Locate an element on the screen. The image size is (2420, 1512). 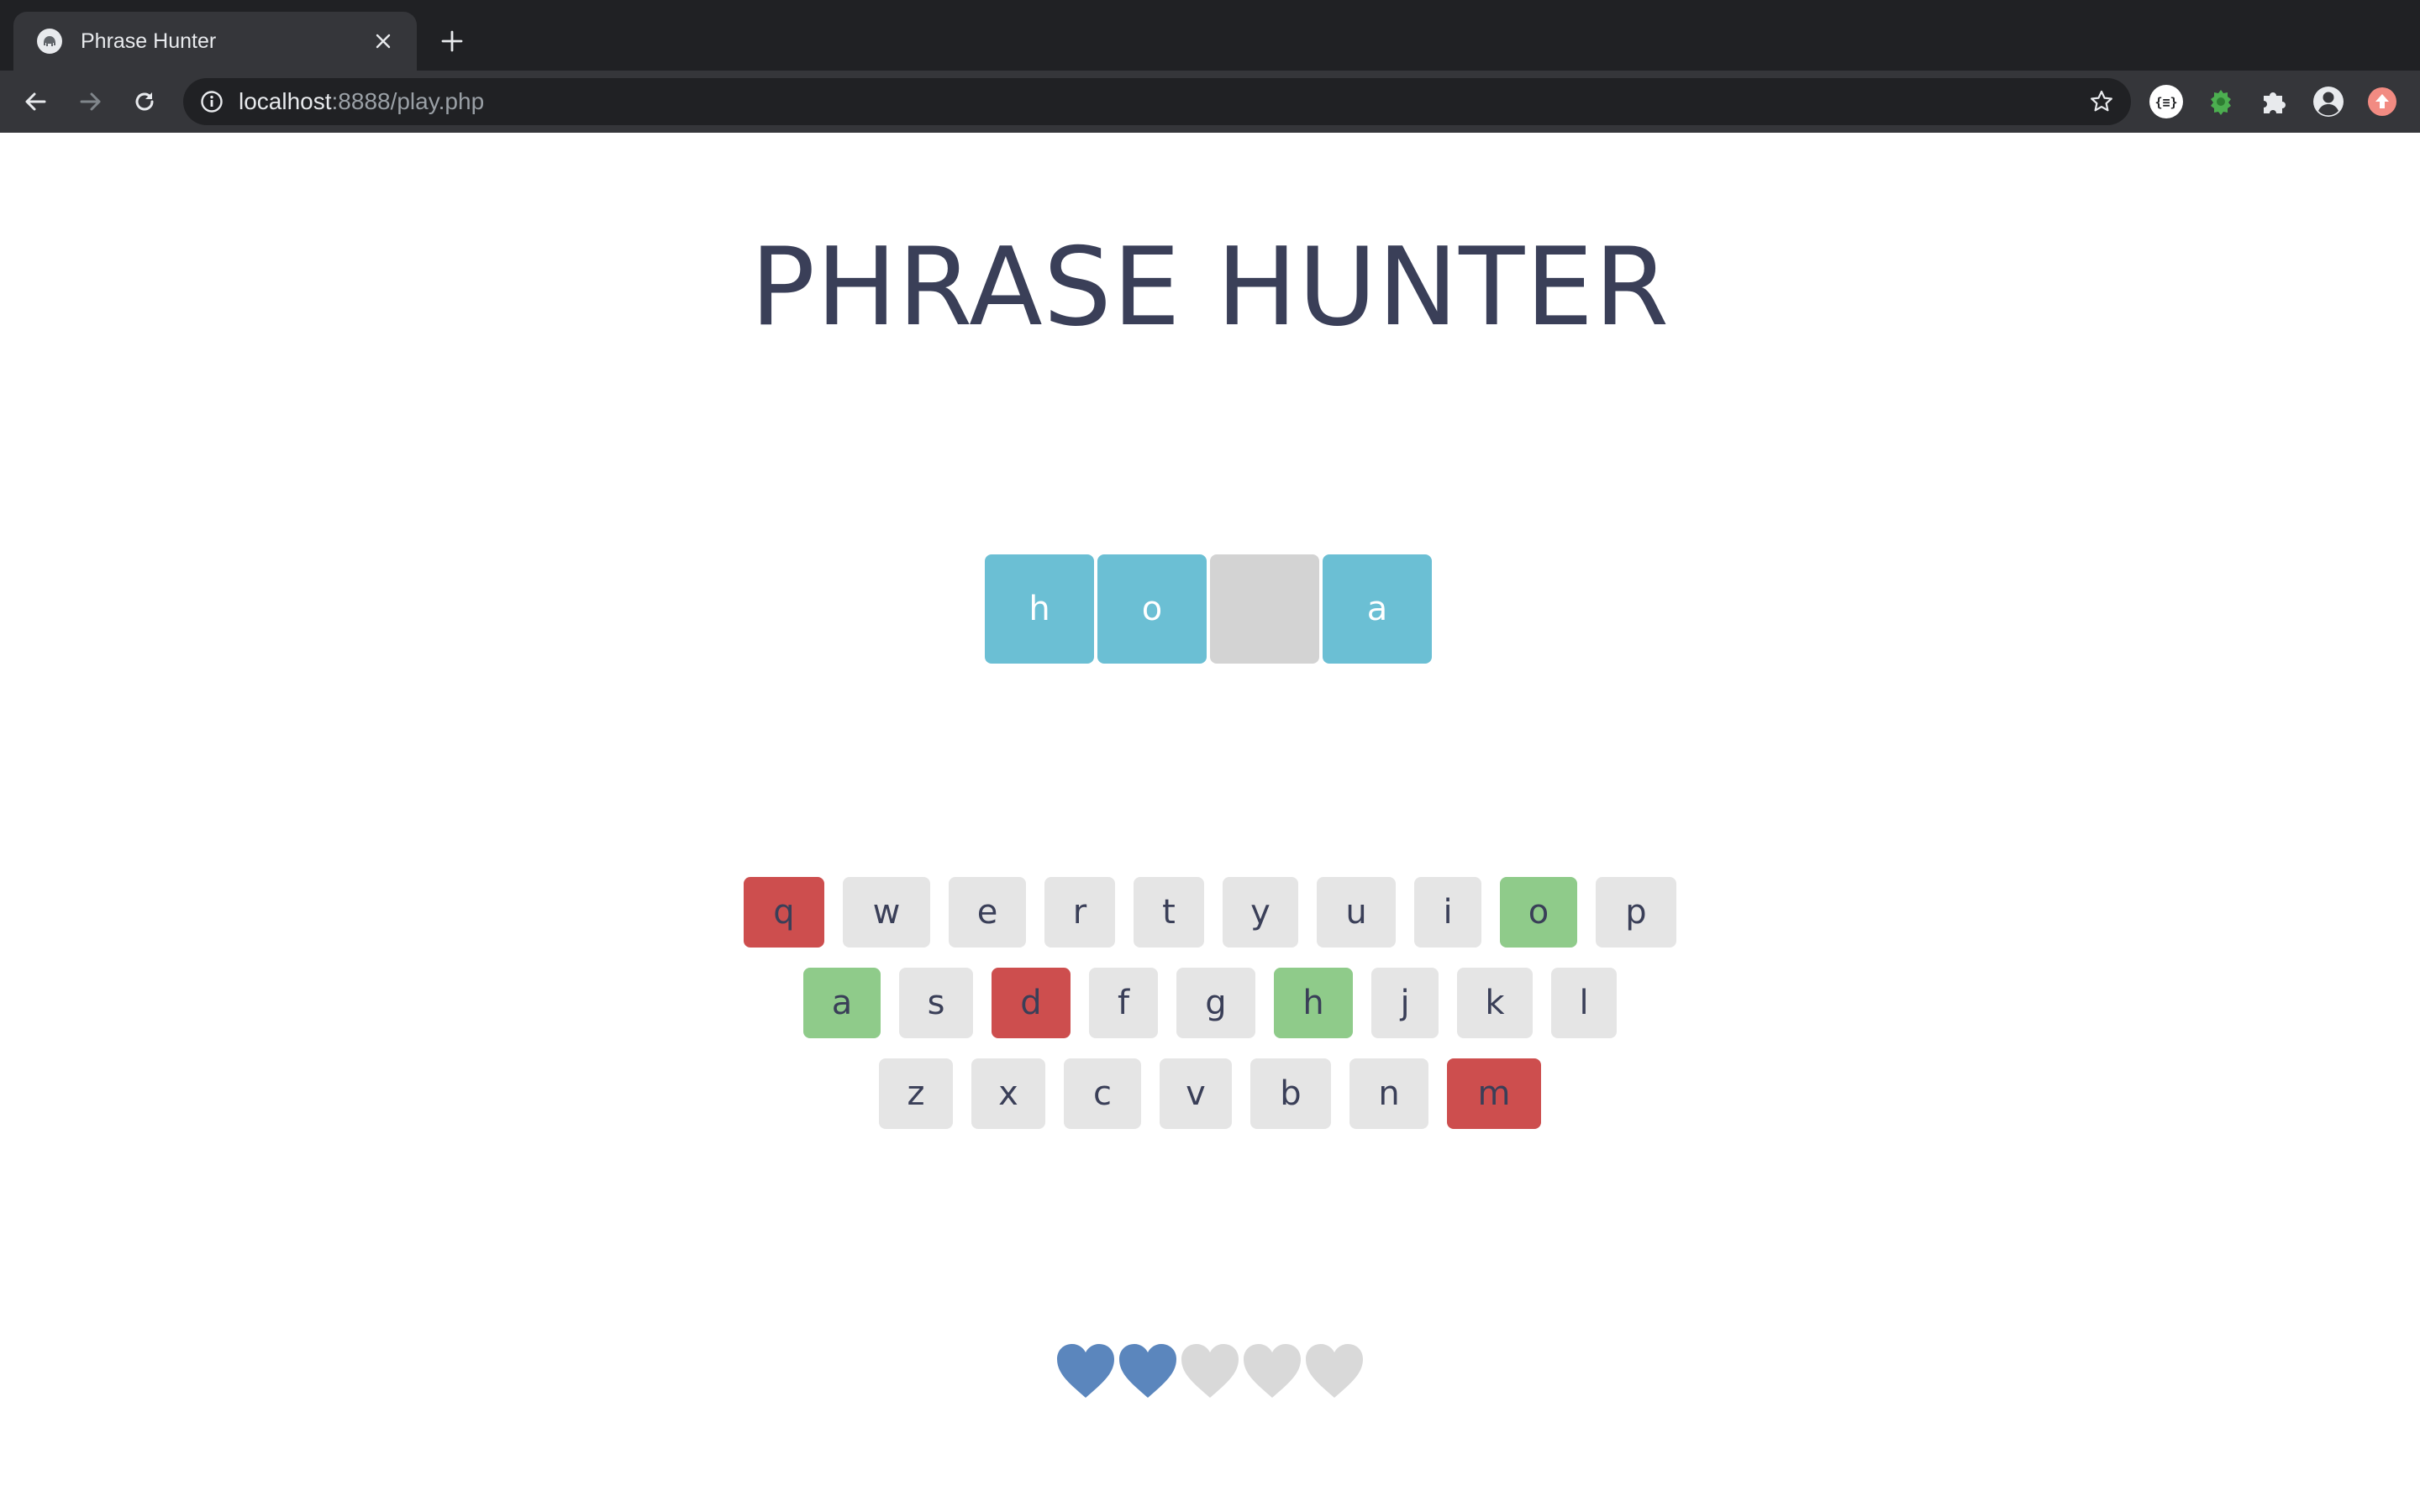
tab-title: Phrase Hunter is located at coordinates (149, 41).